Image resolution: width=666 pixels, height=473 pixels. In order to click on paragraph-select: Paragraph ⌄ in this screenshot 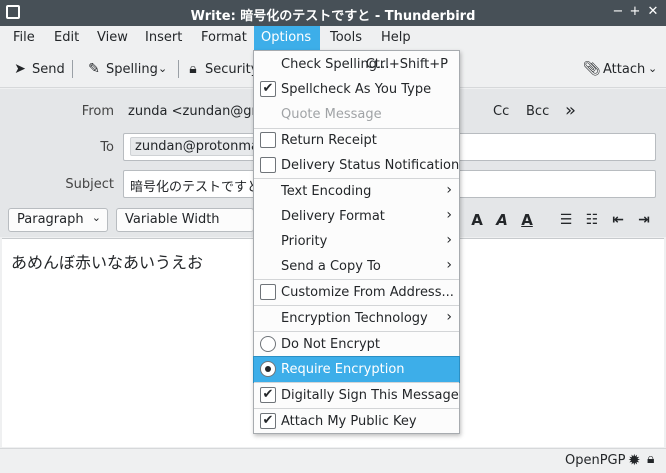, I will do `click(58, 220)`.